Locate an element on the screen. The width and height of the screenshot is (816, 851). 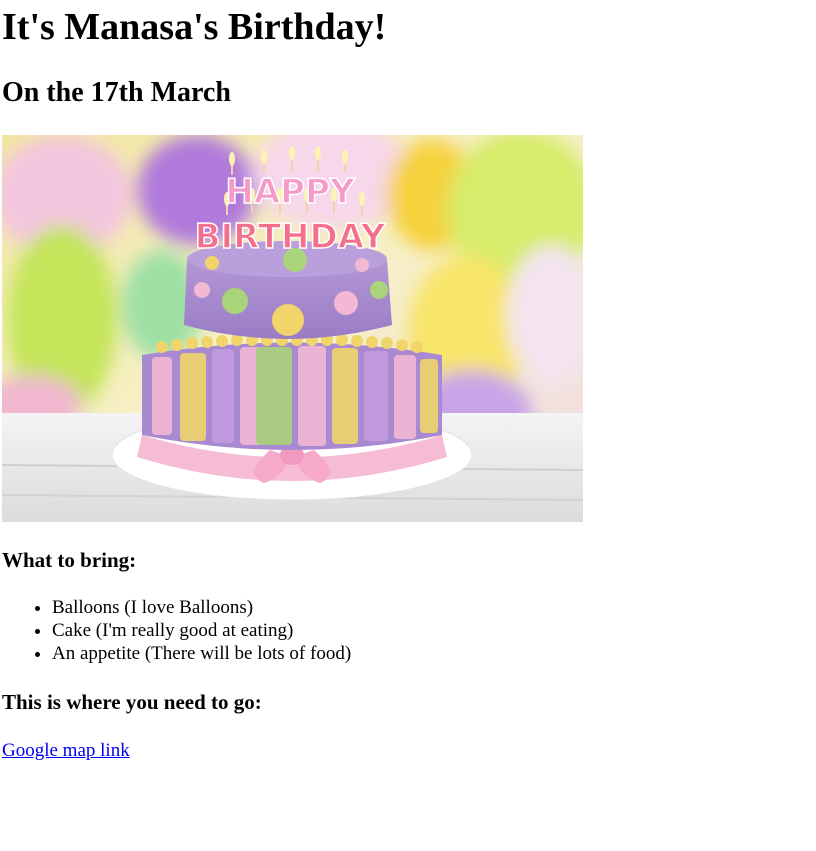
cake-birthday-text: BIRTHDAY is located at coordinates (290, 237).